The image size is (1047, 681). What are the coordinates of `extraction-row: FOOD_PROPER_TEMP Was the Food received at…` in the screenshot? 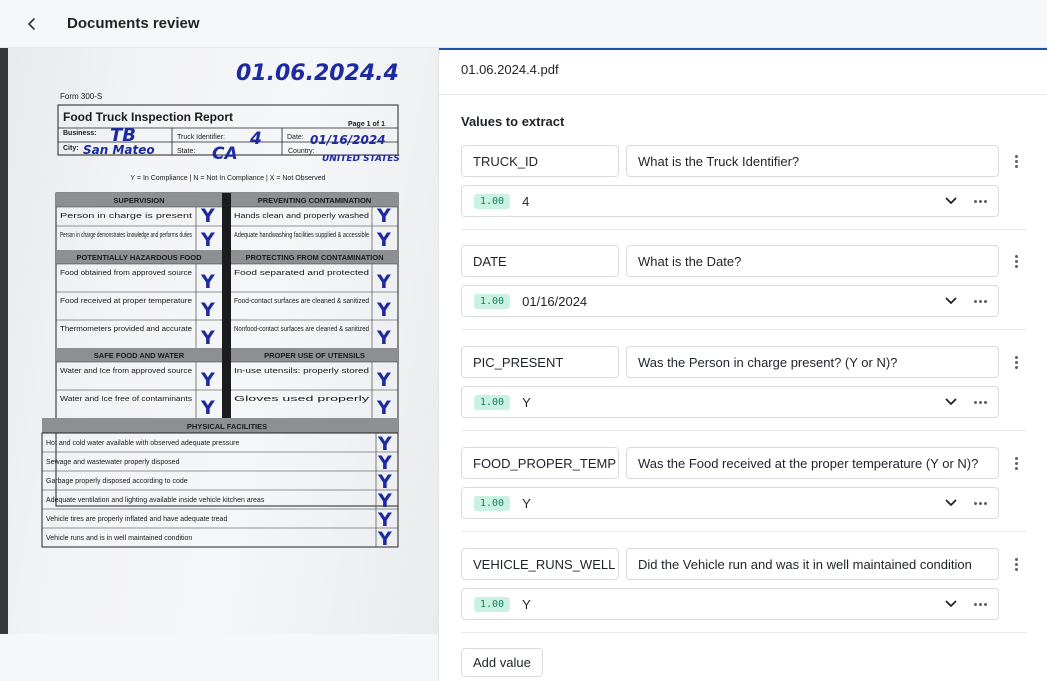 It's located at (745, 489).